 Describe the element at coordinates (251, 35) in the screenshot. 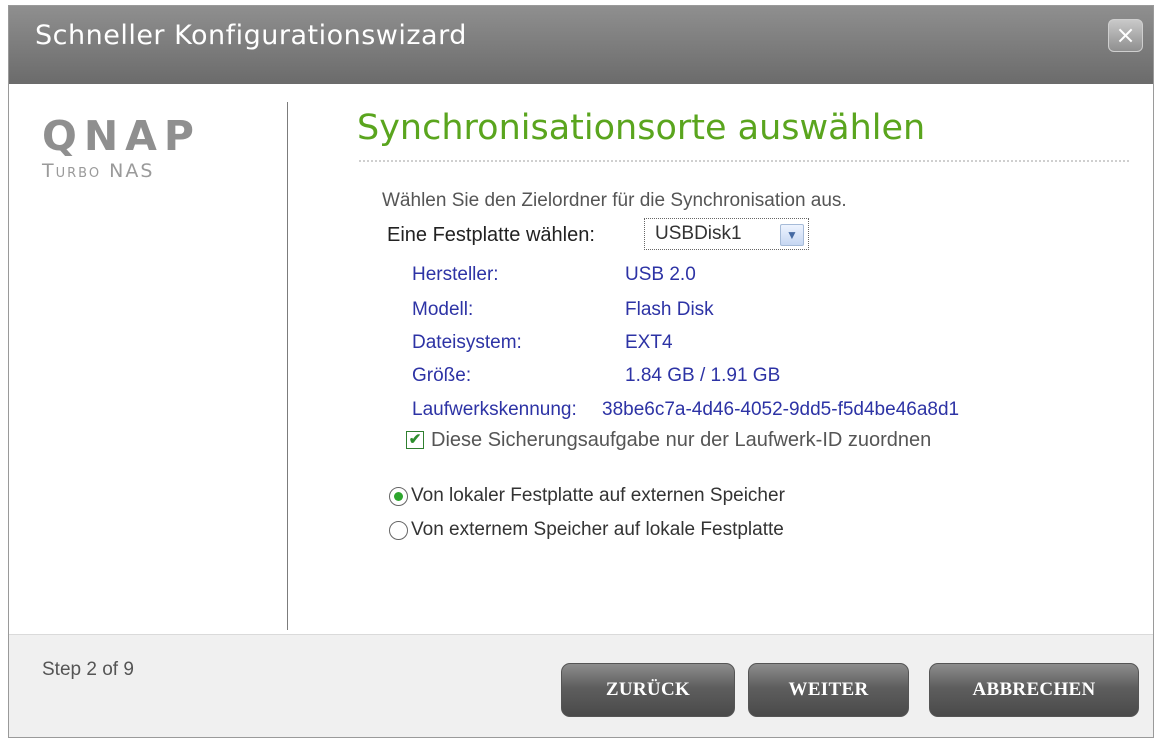

I see `dialog-title: Schneller Konfigurationswizard` at that location.